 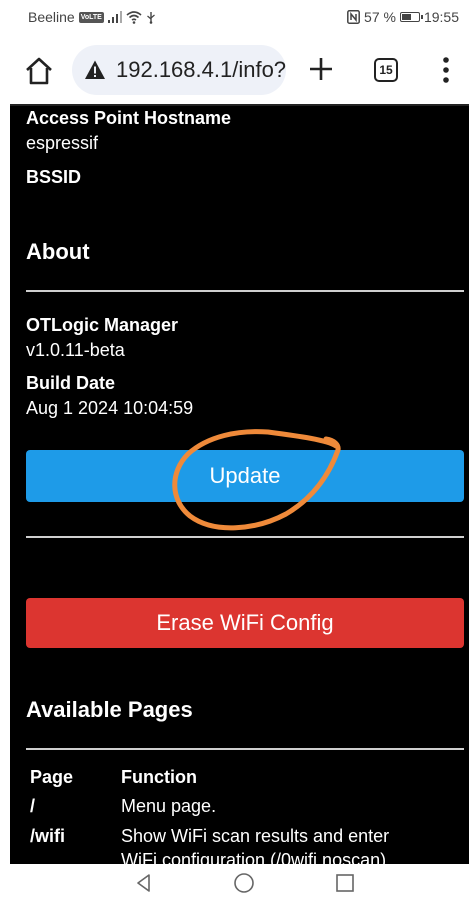 What do you see at coordinates (54, 177) in the screenshot?
I see `bssid-label: BSSID` at bounding box center [54, 177].